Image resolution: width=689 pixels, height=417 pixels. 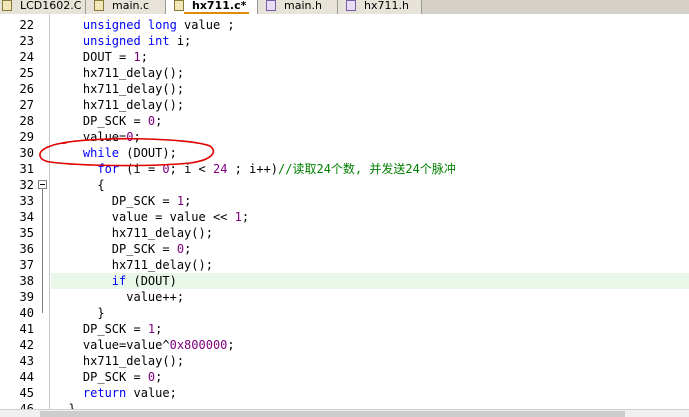 I want to click on code-line: 38 if (DOUT), so click(x=344, y=281).